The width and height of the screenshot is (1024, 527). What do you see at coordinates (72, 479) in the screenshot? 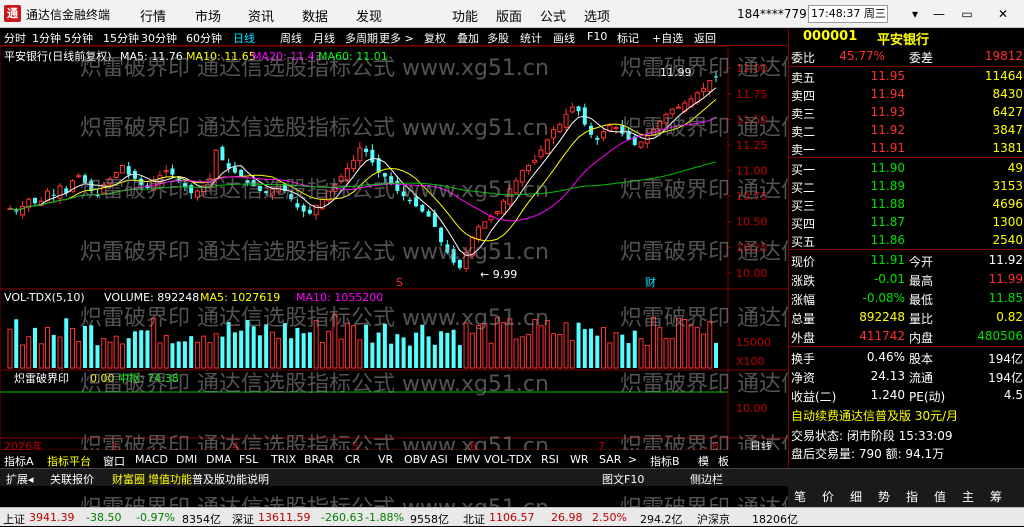
I see `ext-tab-1: 关联报价` at bounding box center [72, 479].